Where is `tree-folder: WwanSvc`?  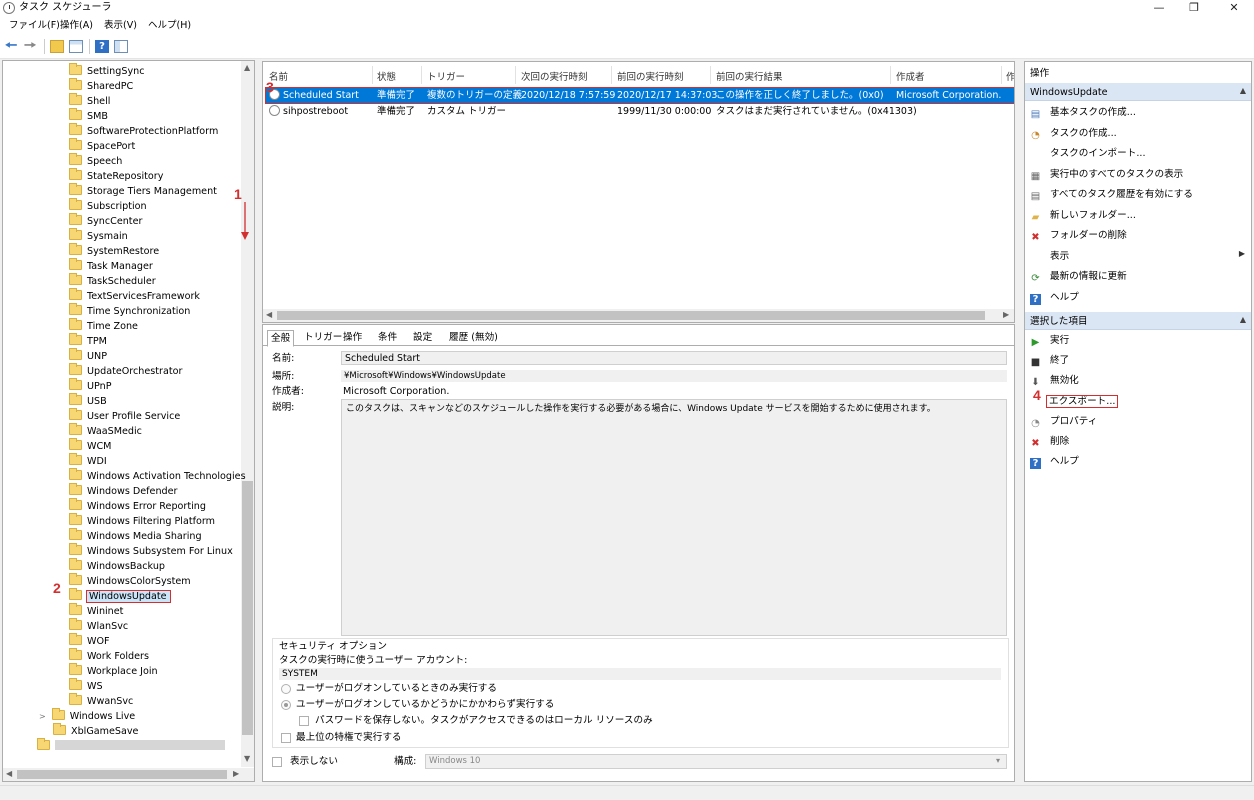 tree-folder: WwanSvc is located at coordinates (101, 701).